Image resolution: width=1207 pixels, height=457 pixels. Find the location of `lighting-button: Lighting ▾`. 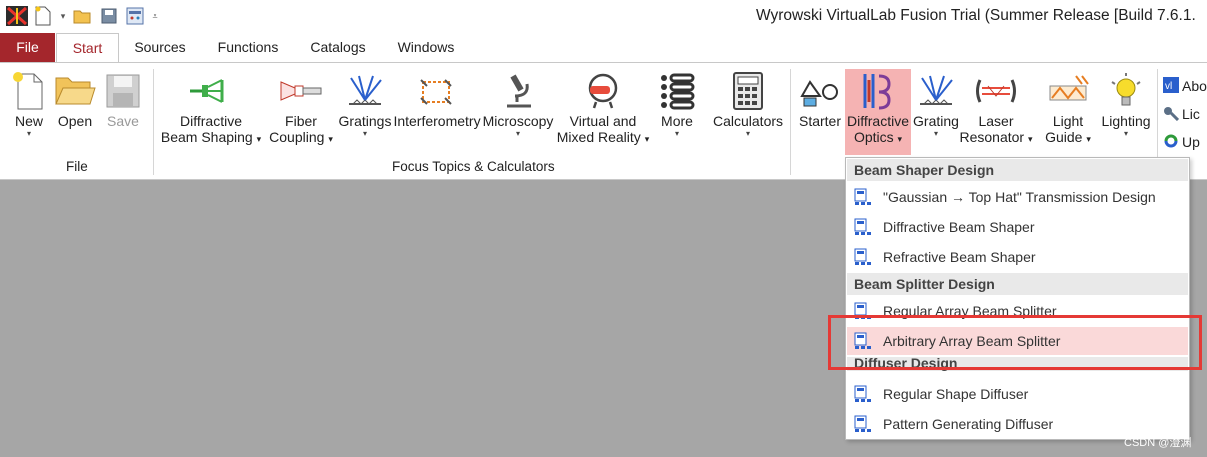

lighting-button: Lighting ▾ is located at coordinates (1126, 112).